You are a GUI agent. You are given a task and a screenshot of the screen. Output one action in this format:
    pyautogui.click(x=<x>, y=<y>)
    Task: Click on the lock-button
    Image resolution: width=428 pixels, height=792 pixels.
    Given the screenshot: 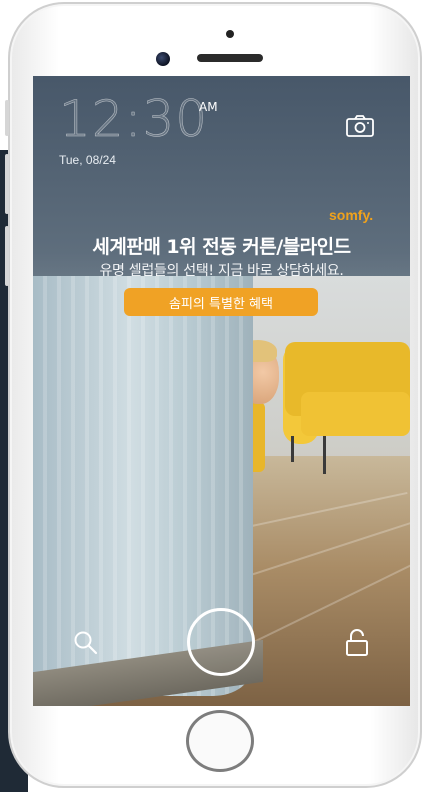 What is the action you would take?
    pyautogui.click(x=357, y=643)
    